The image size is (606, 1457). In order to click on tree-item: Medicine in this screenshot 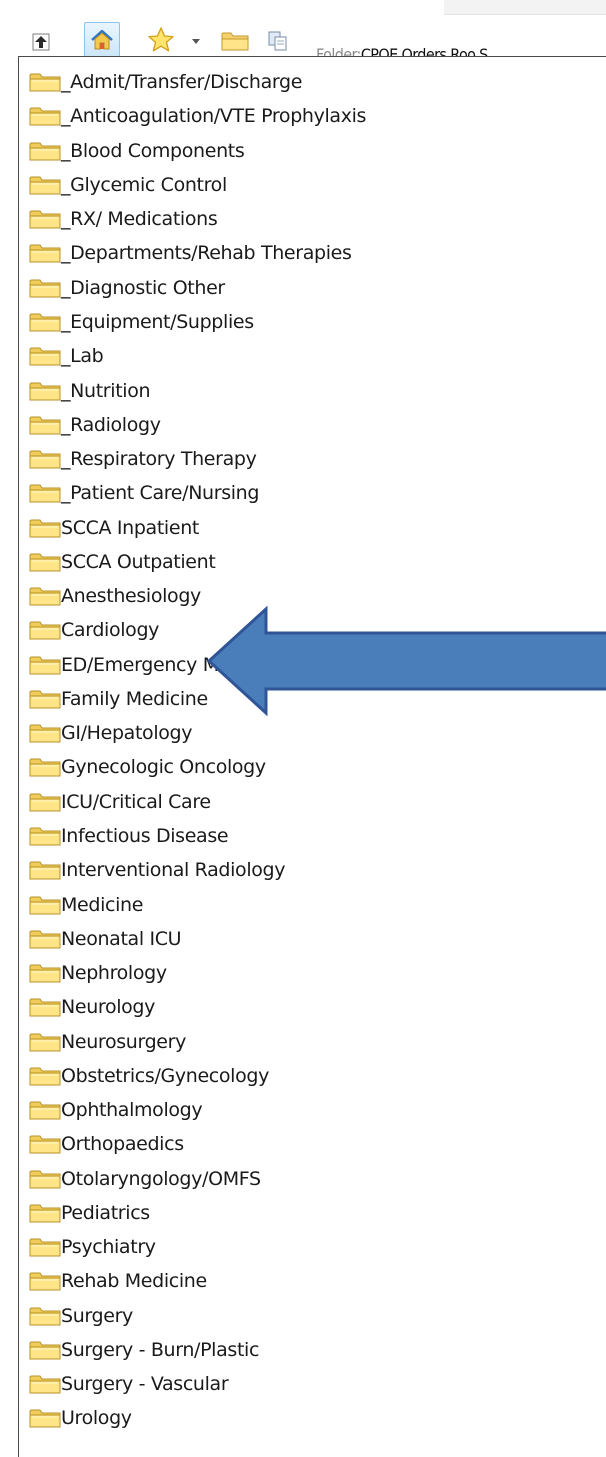, I will do `click(197, 904)`.